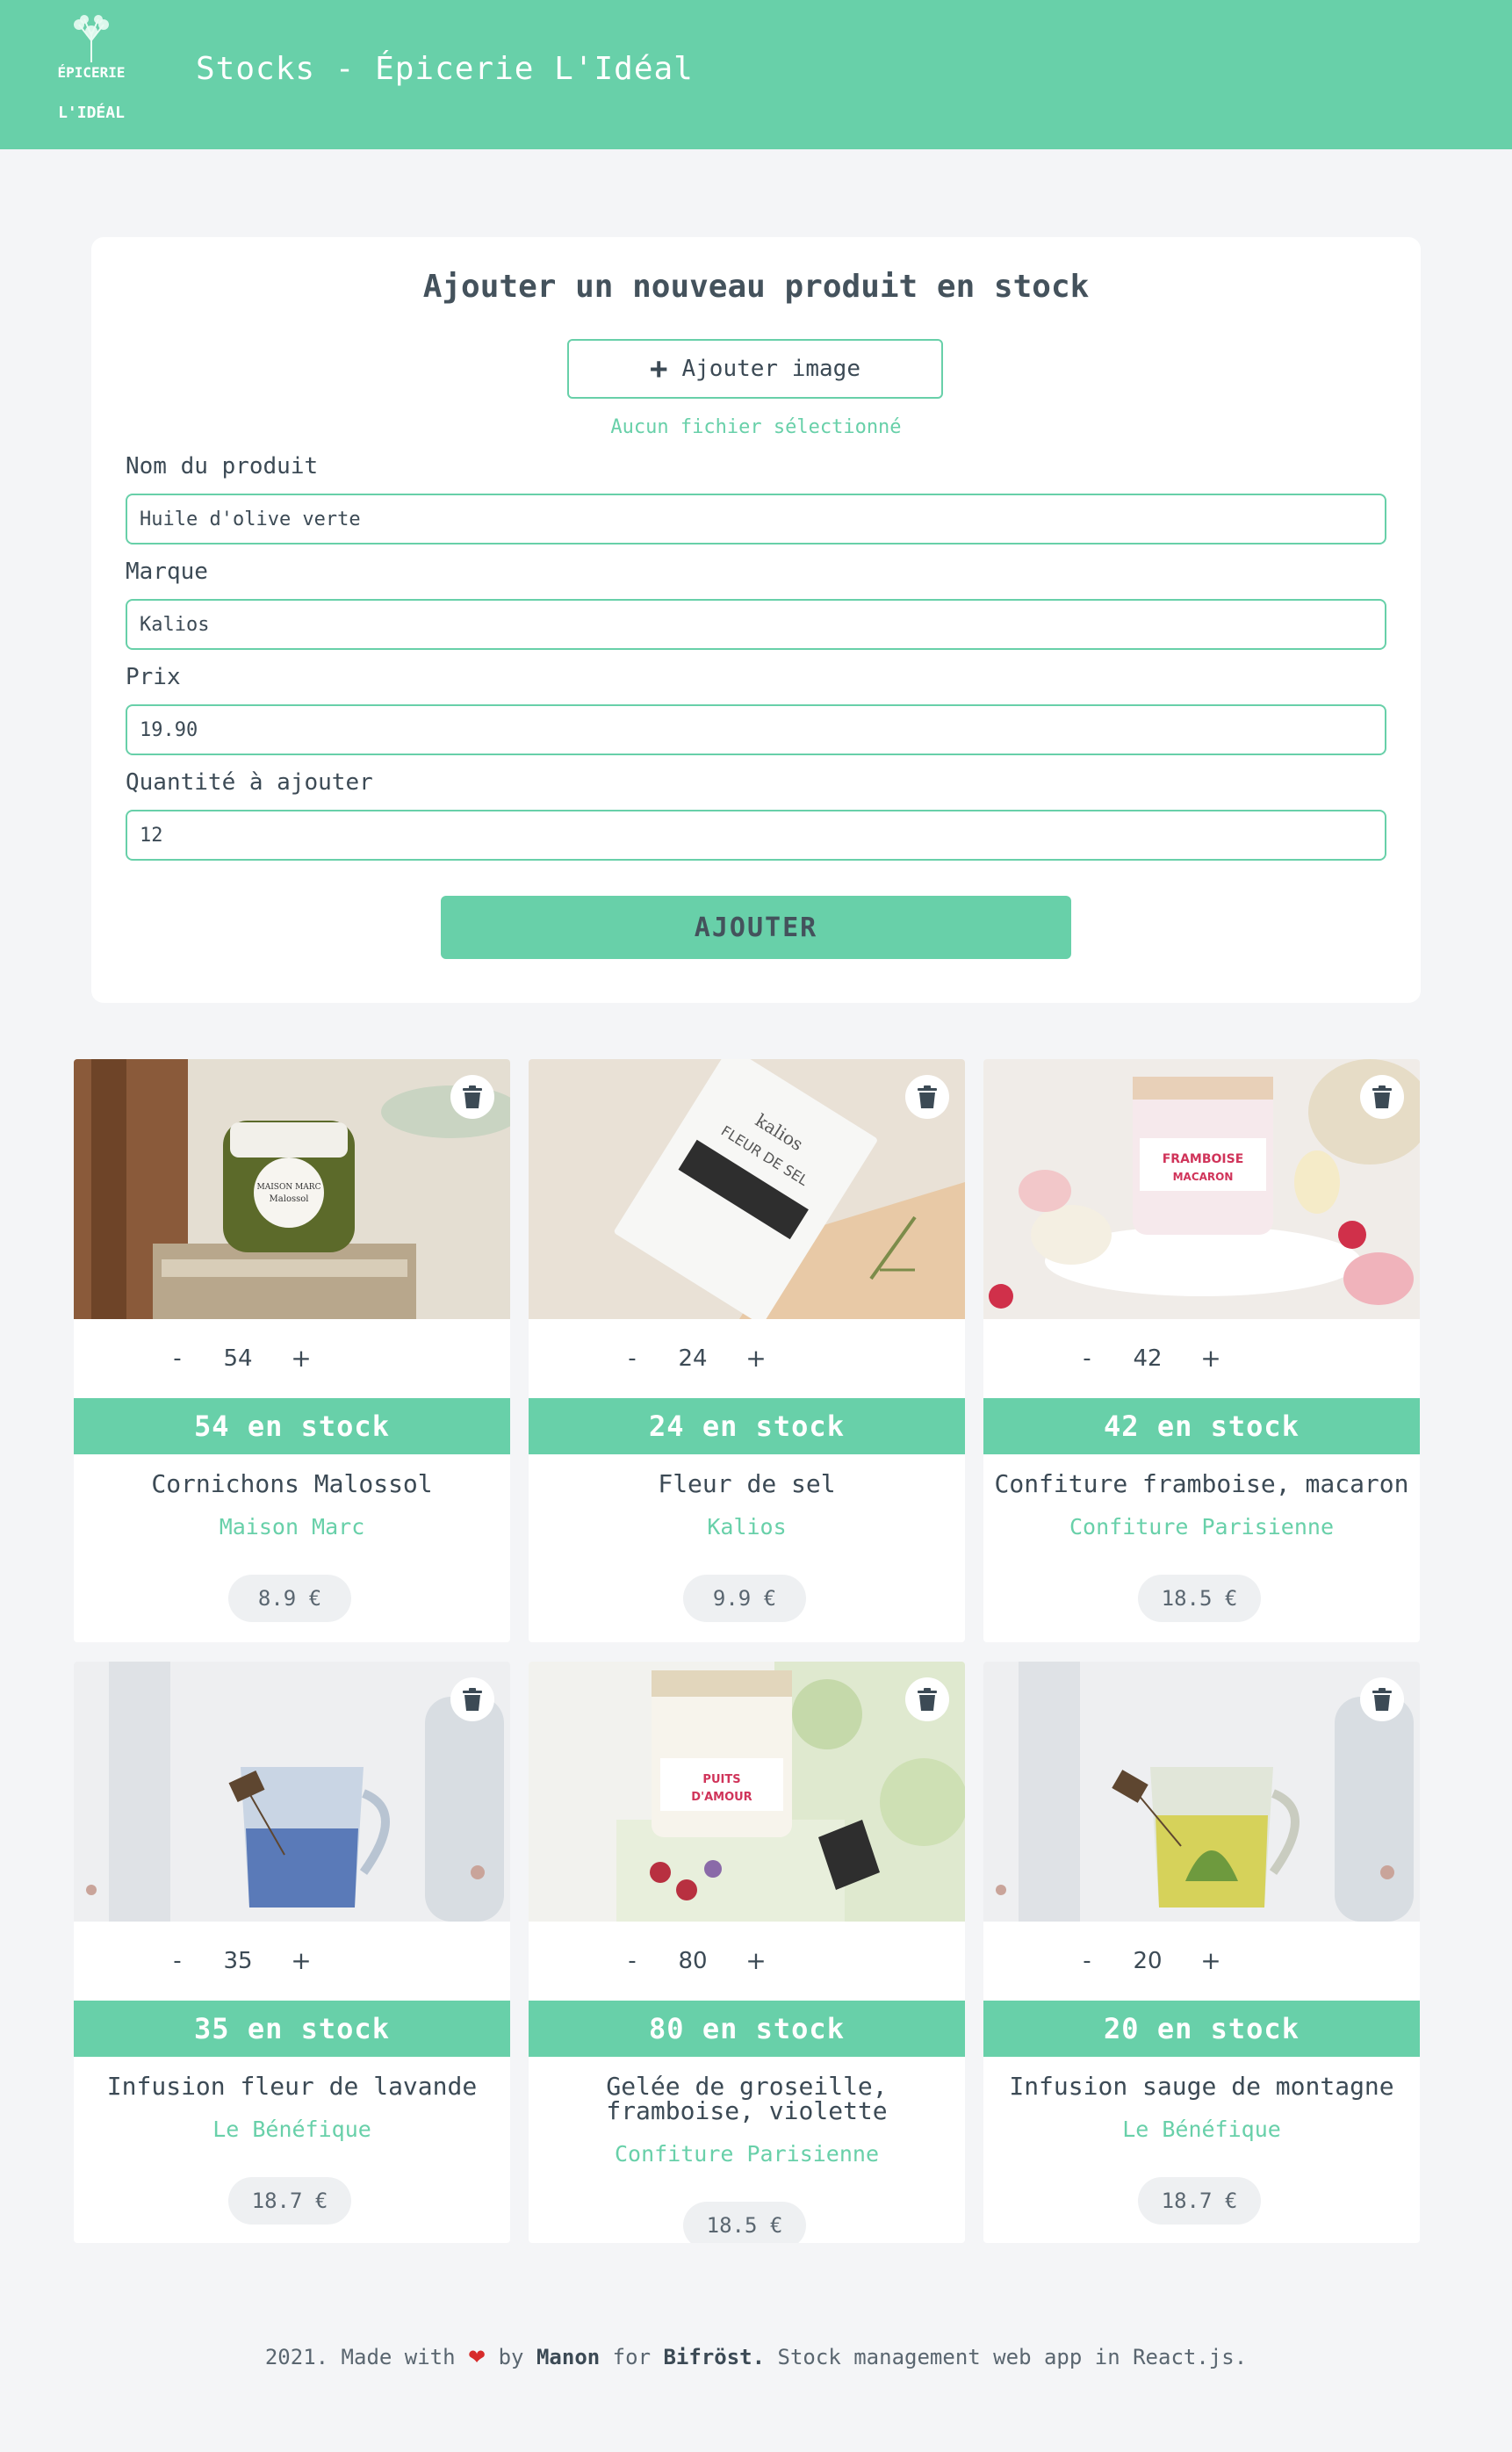 This screenshot has width=1512, height=2452. What do you see at coordinates (1203, 1159) in the screenshot?
I see `jar-label-text: FRAMBOISE` at bounding box center [1203, 1159].